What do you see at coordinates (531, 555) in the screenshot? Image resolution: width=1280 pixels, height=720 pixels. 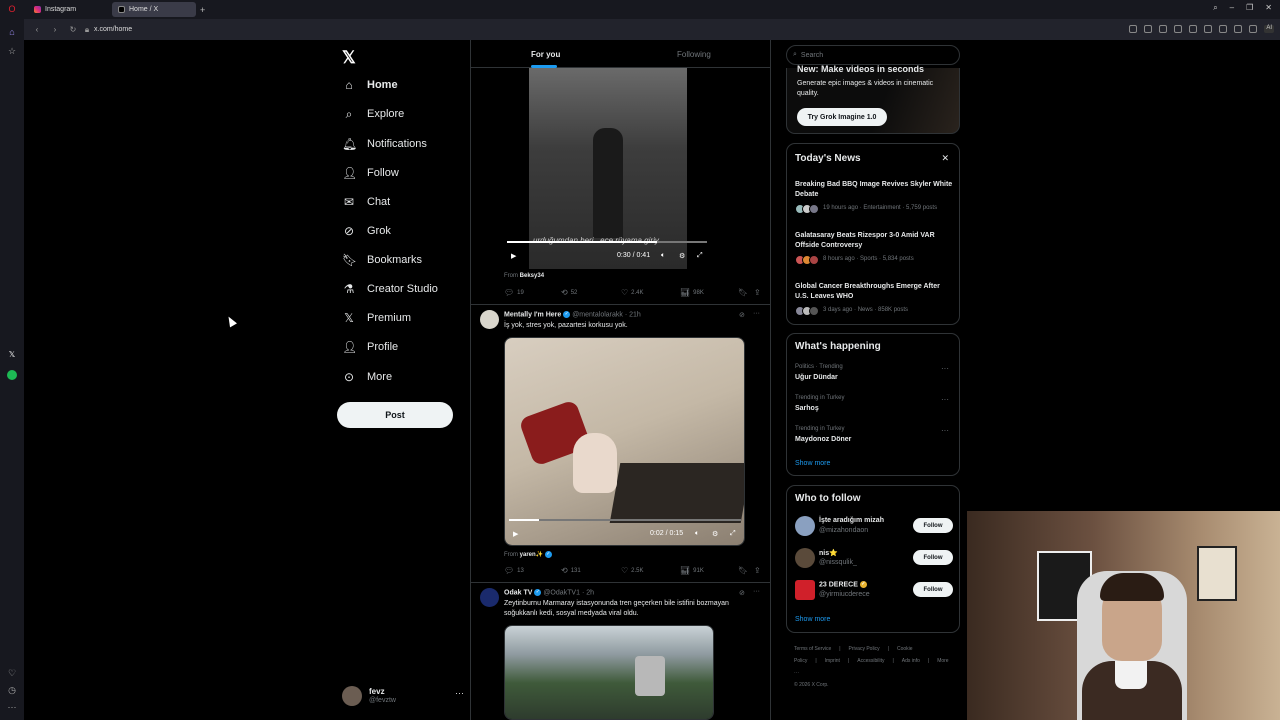 I see `from-user: yaren✨` at bounding box center [531, 555].